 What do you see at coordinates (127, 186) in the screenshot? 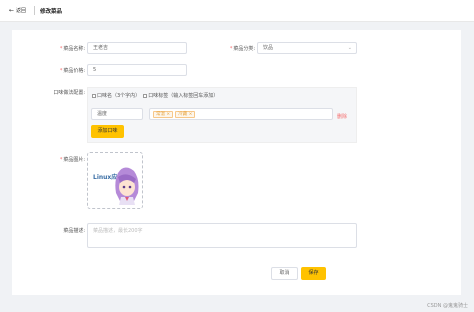
I see `dish-image` at bounding box center [127, 186].